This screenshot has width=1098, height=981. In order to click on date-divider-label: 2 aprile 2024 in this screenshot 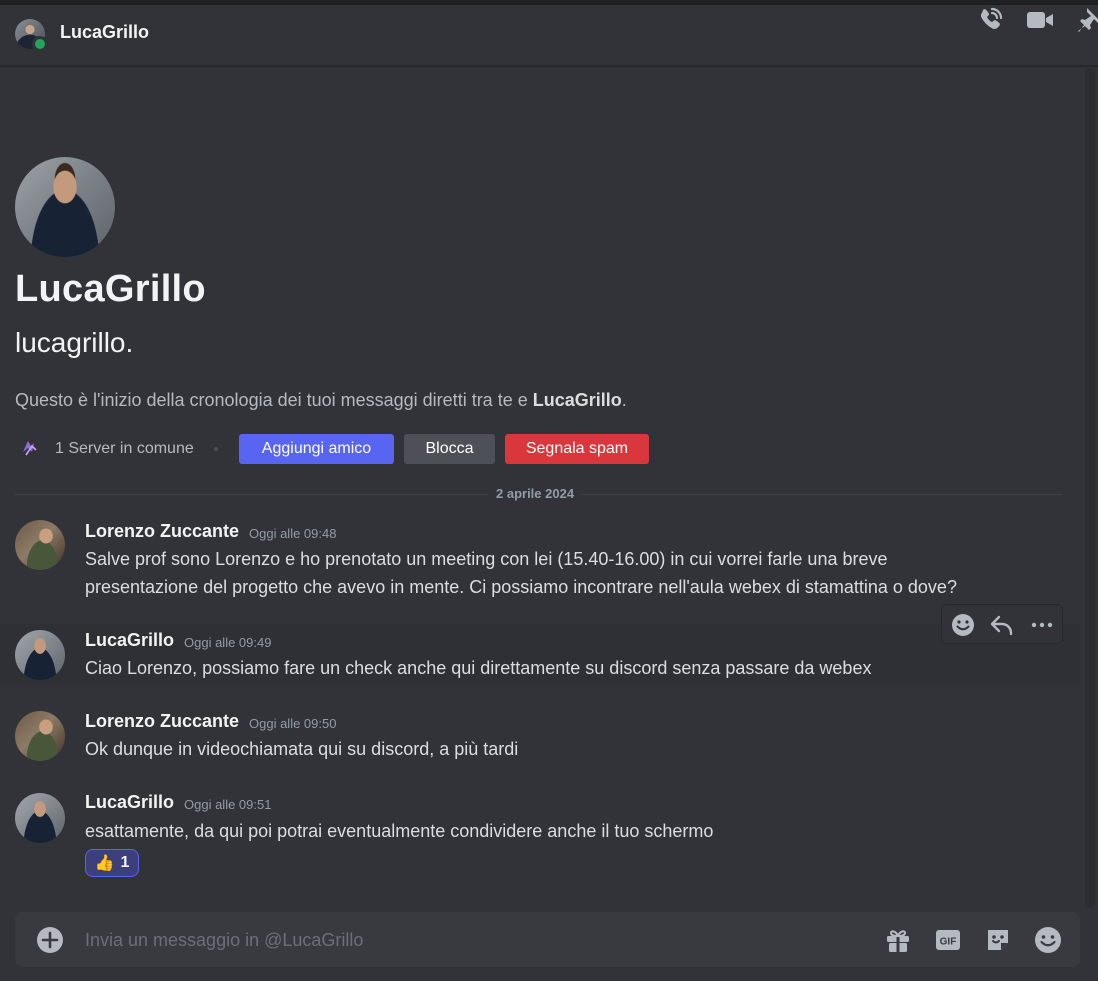, I will do `click(535, 493)`.